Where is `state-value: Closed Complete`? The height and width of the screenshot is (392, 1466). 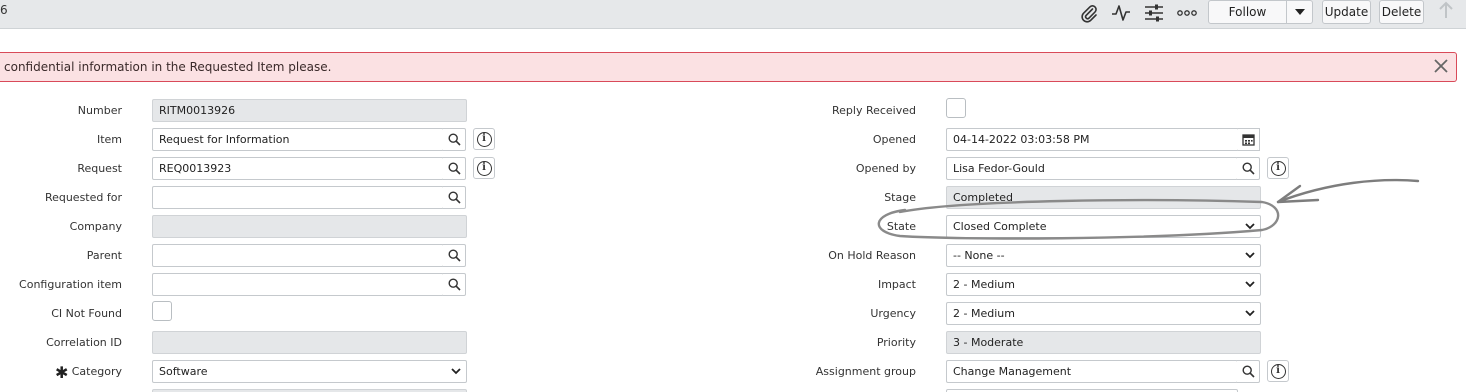
state-value: Closed Complete is located at coordinates (1000, 226).